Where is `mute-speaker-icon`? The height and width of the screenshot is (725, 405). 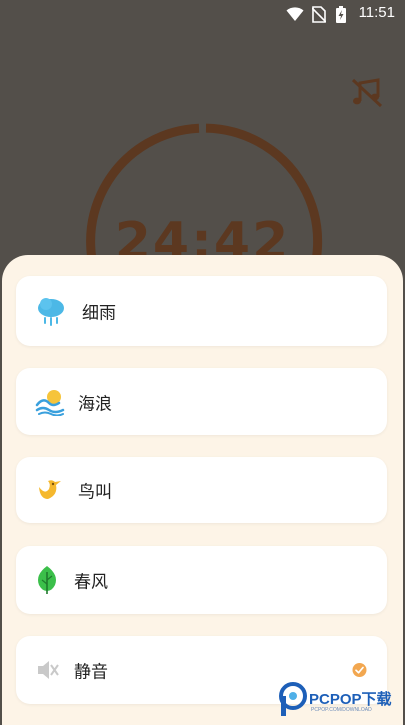 mute-speaker-icon is located at coordinates (48, 670).